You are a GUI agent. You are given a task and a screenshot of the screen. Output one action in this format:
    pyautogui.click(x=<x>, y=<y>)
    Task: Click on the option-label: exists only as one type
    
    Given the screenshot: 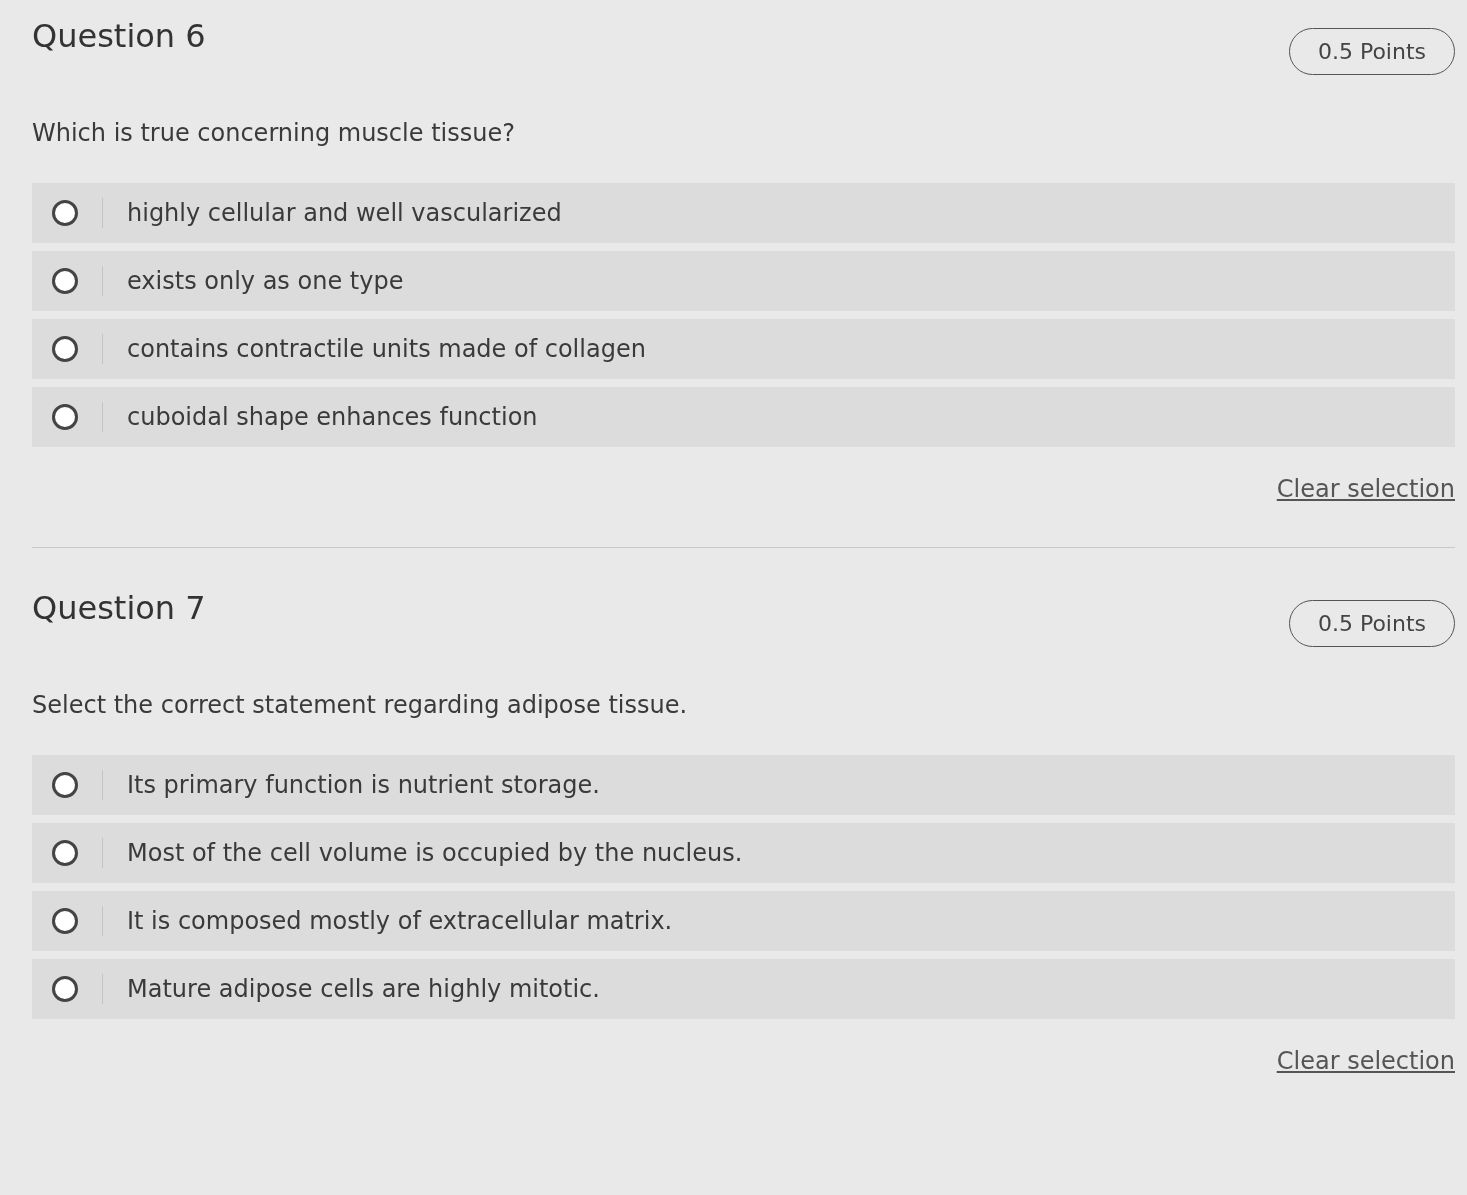 What is the action you would take?
    pyautogui.click(x=265, y=281)
    